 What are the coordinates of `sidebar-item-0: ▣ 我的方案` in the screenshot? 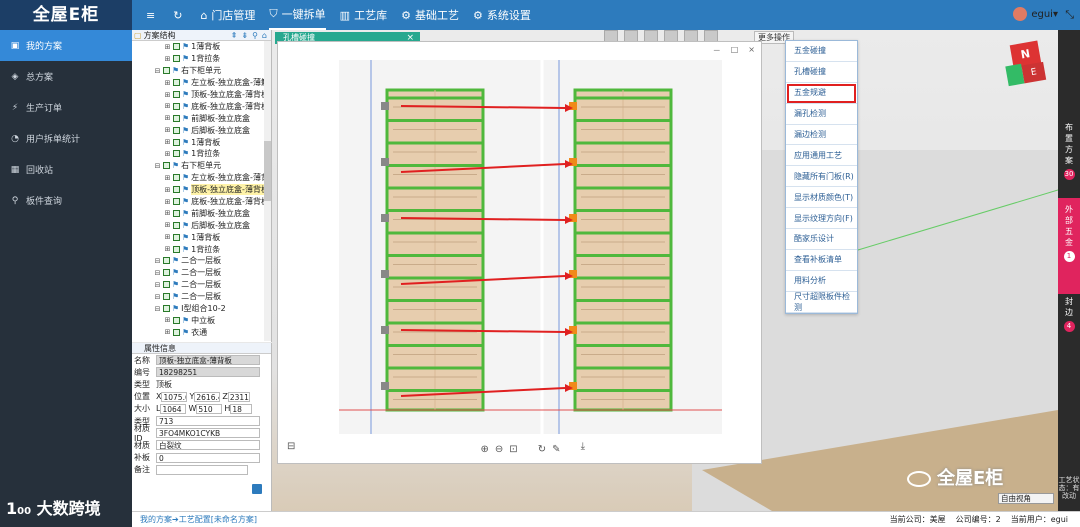 It's located at (66, 45).